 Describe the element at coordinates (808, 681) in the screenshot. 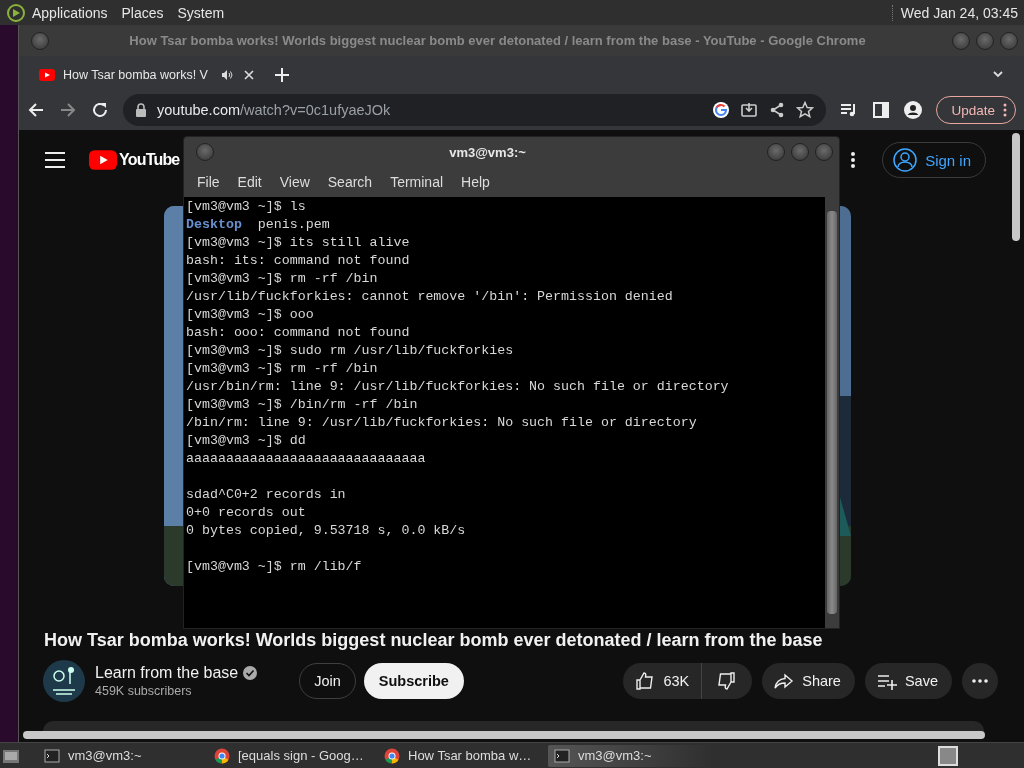

I see `share-button: Share` at that location.